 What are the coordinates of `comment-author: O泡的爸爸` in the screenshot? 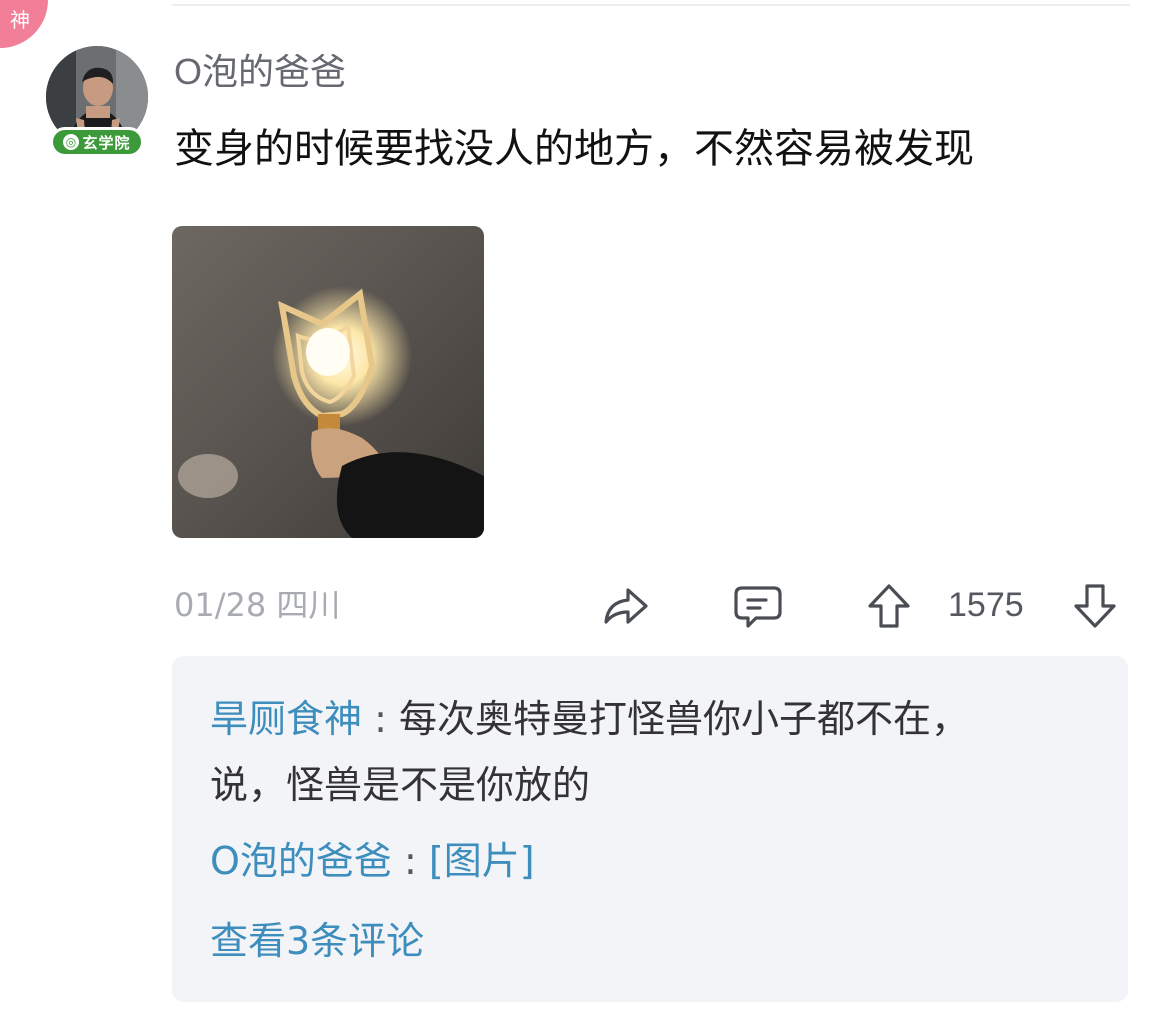 It's located at (301, 861).